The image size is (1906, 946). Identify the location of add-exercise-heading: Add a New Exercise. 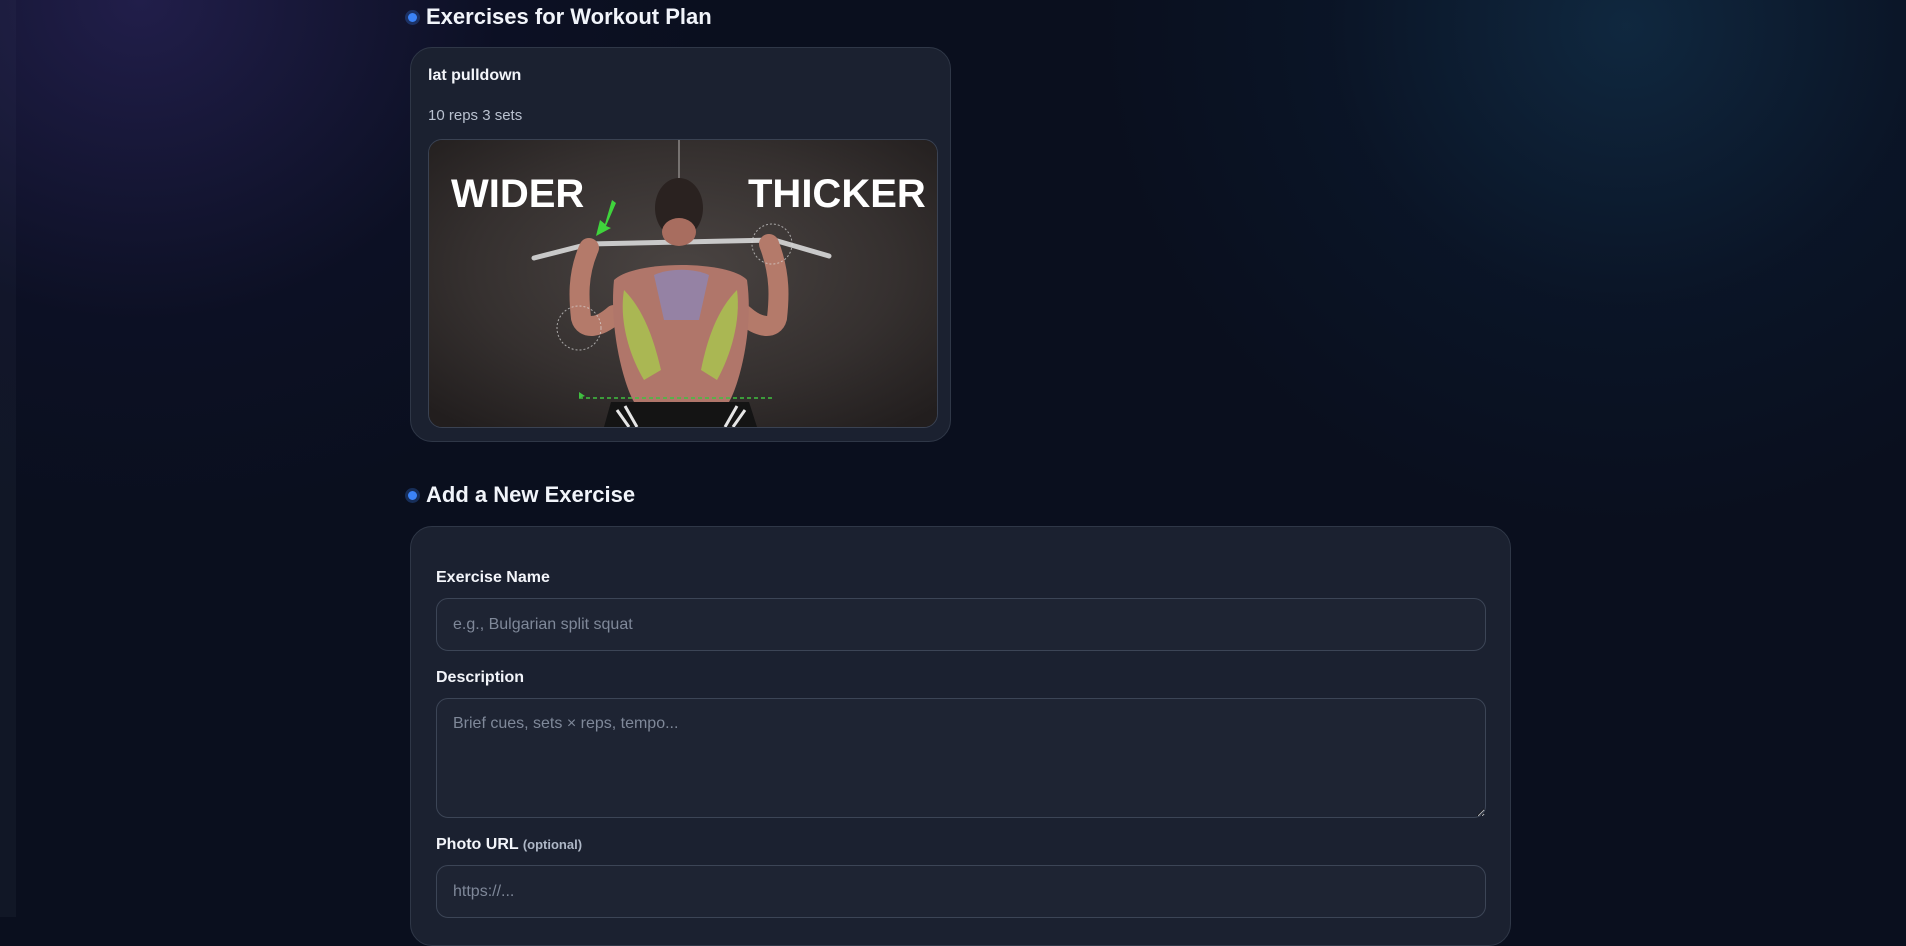
(521, 495).